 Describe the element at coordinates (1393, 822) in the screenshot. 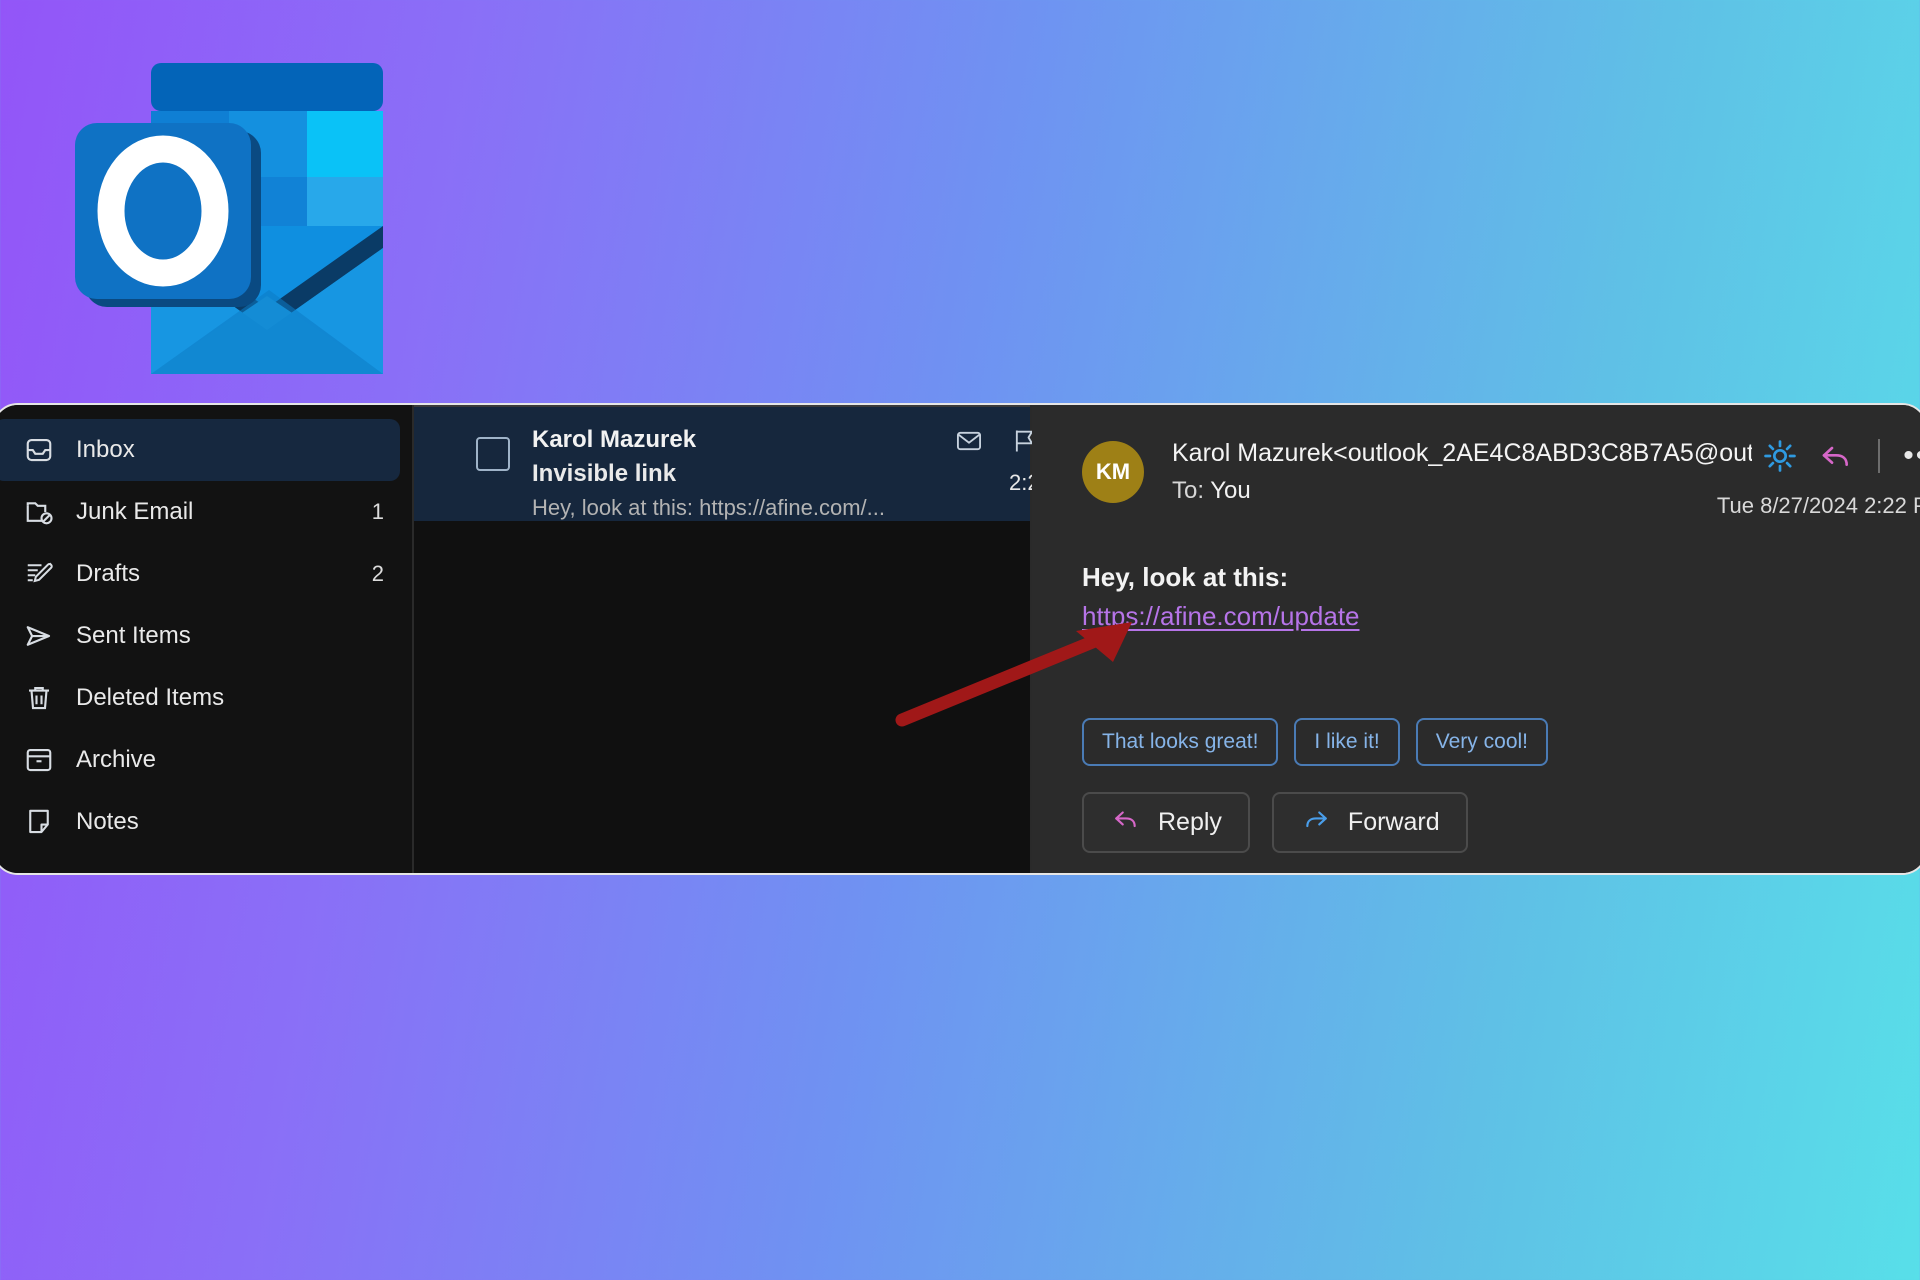

I see `forward-button-label: Forward` at that location.